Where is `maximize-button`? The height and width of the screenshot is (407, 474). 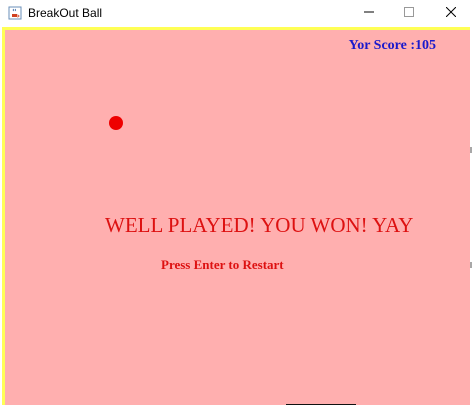
maximize-button is located at coordinates (409, 13).